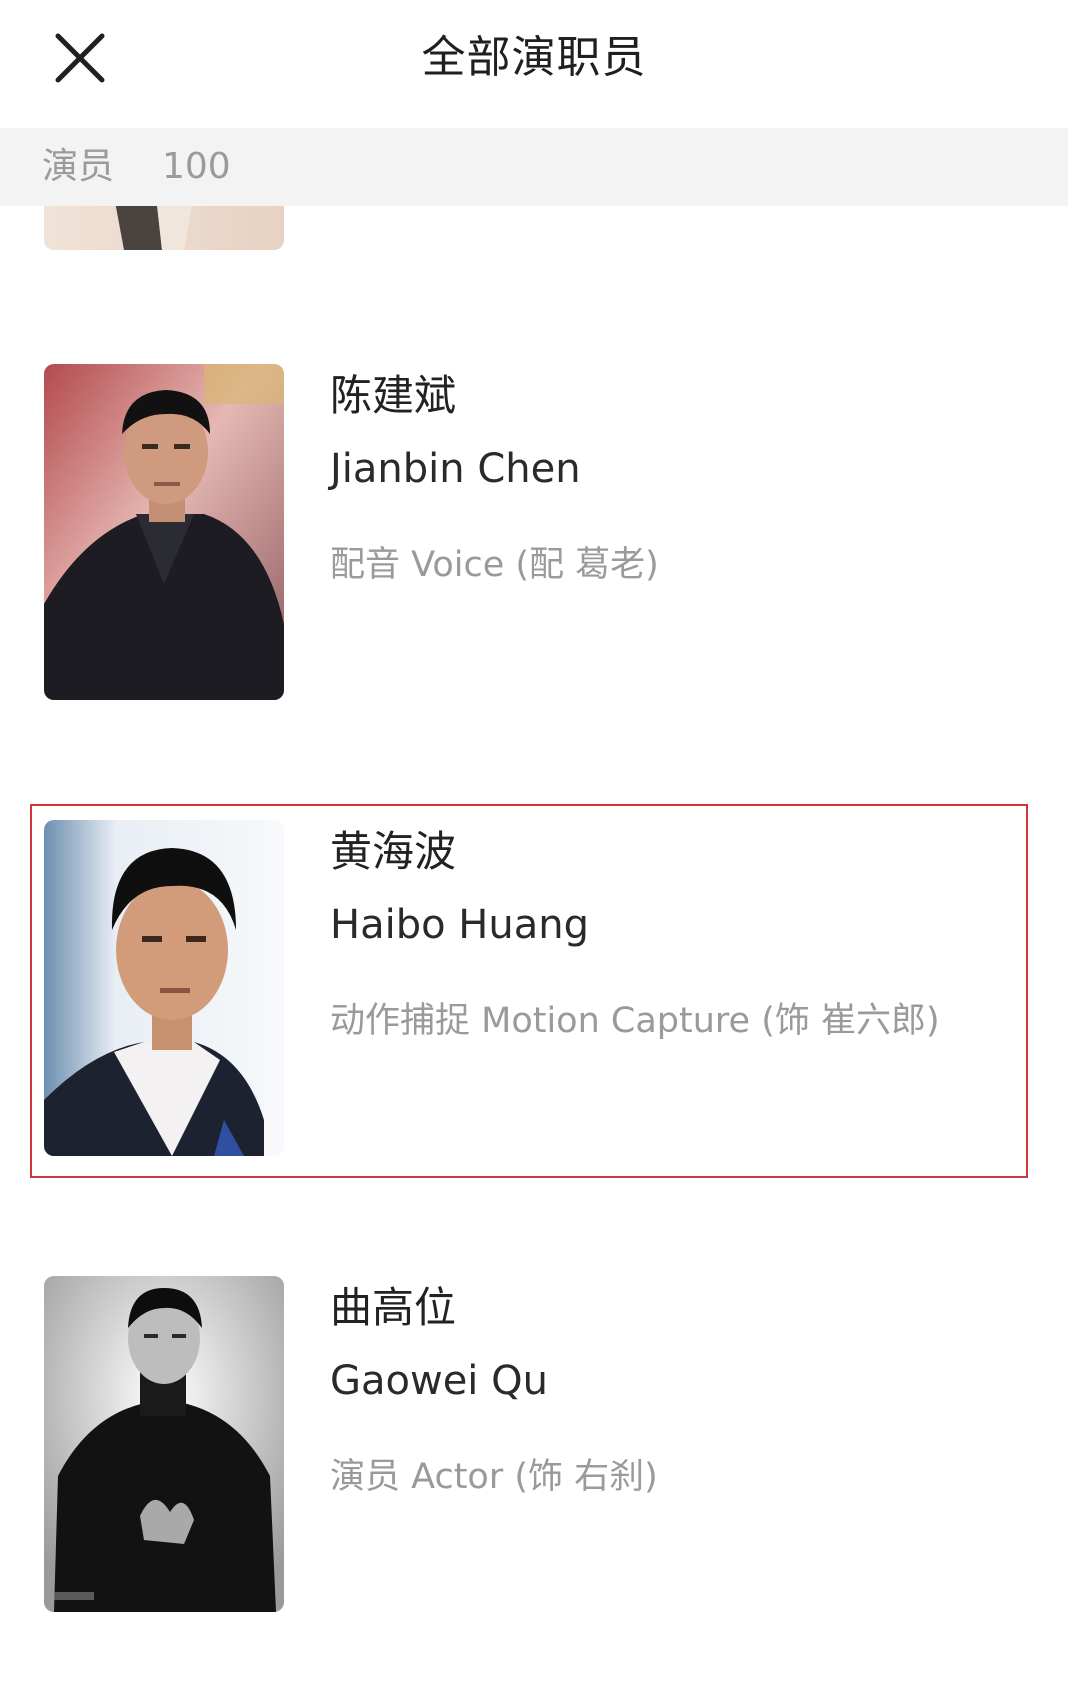 This screenshot has height=1701, width=1068. Describe the element at coordinates (459, 925) in the screenshot. I see `actor-name-en: Haibo Huang` at that location.